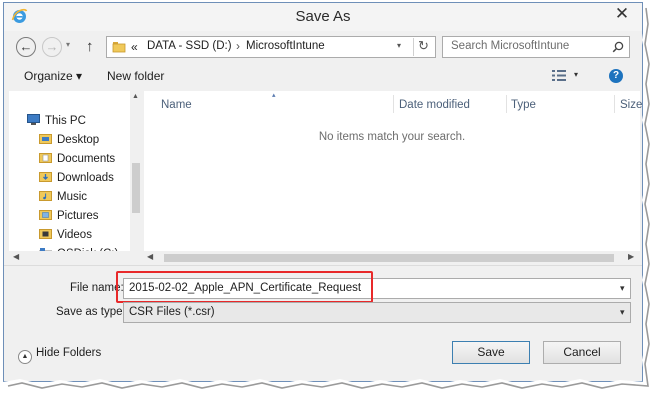 The image size is (665, 404). I want to click on address-segment-folder: MicrosoftIntune, so click(285, 46).